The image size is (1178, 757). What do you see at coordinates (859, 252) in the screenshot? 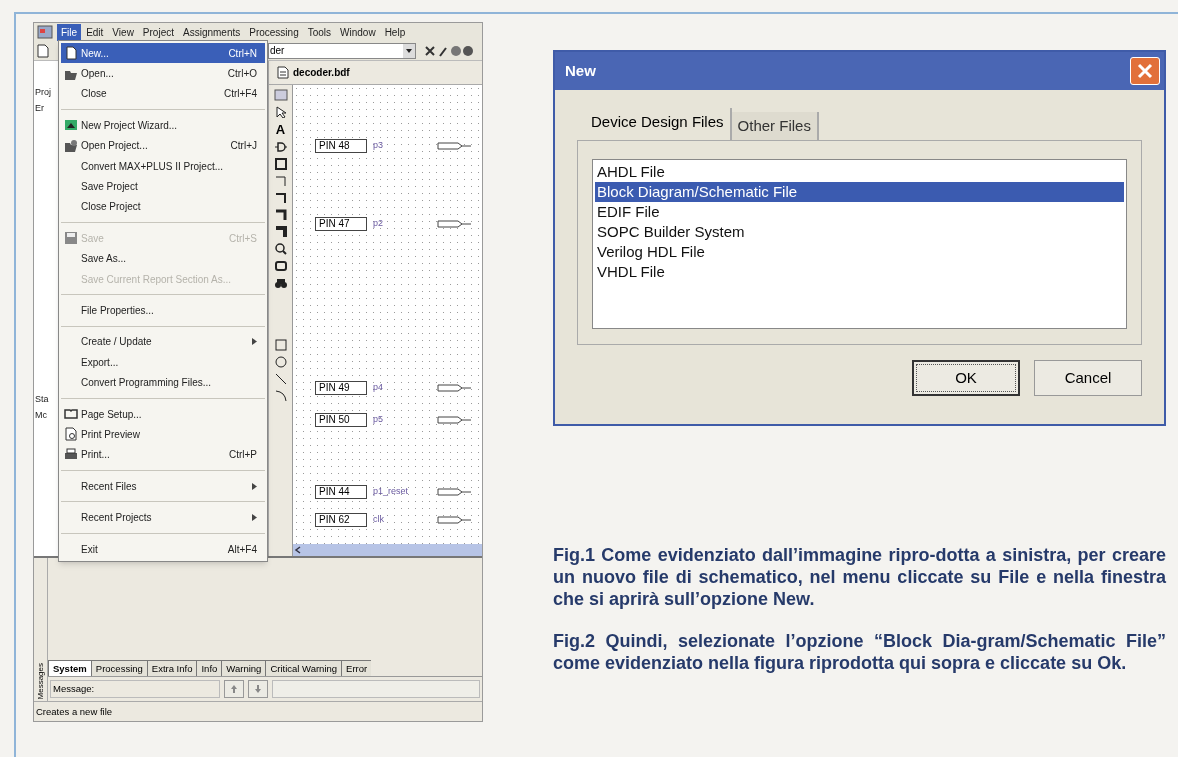
I see `list-item: Verilog HDL File` at bounding box center [859, 252].